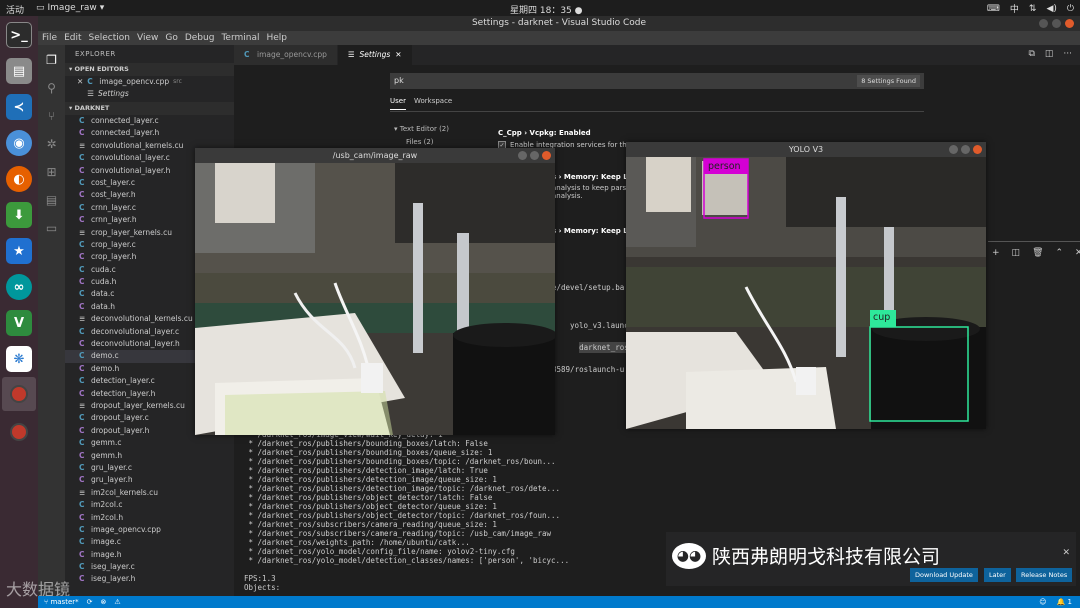 This screenshot has height=608, width=1080. What do you see at coordinates (944, 575) in the screenshot?
I see `download-update-button: Download Update` at bounding box center [944, 575].